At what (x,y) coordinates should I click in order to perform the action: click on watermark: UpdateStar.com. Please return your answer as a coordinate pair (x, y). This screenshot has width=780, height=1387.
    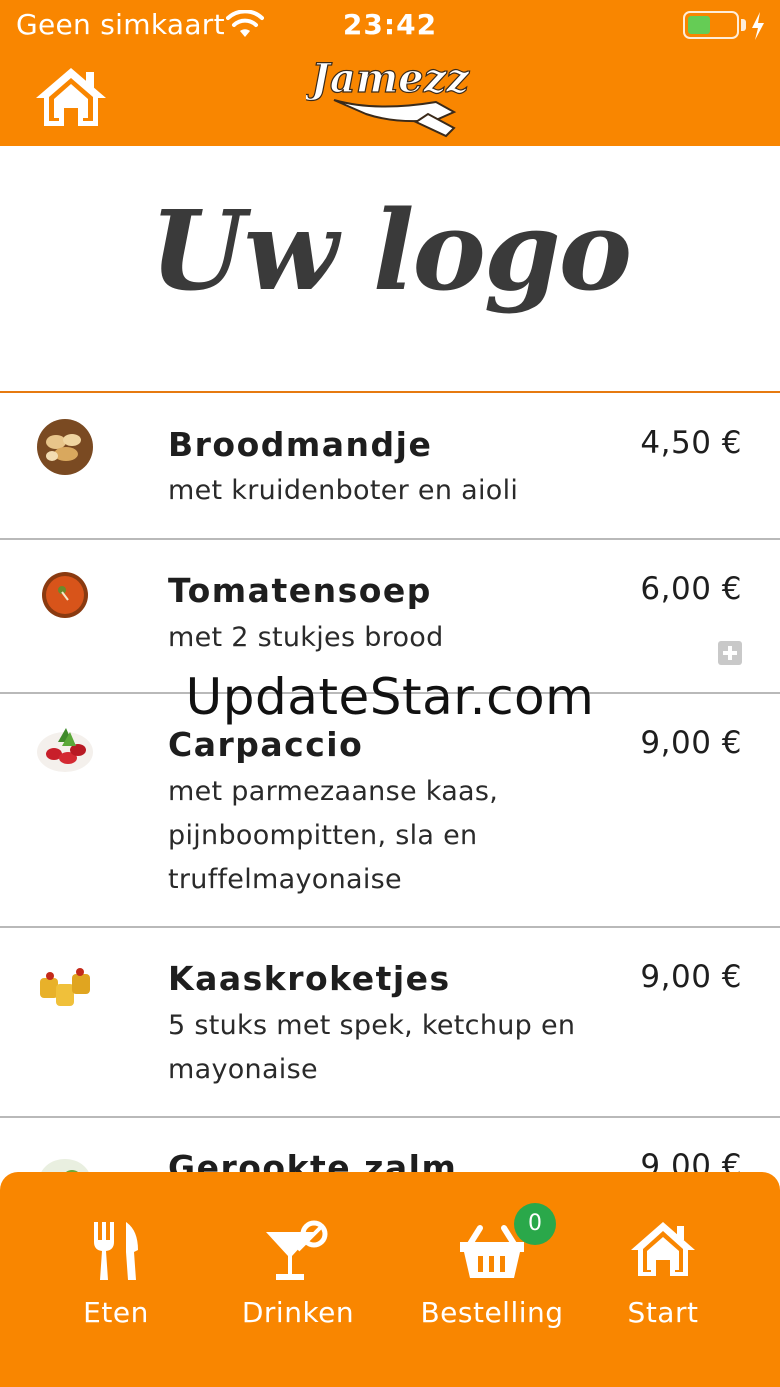
    Looking at the image, I should click on (390, 697).